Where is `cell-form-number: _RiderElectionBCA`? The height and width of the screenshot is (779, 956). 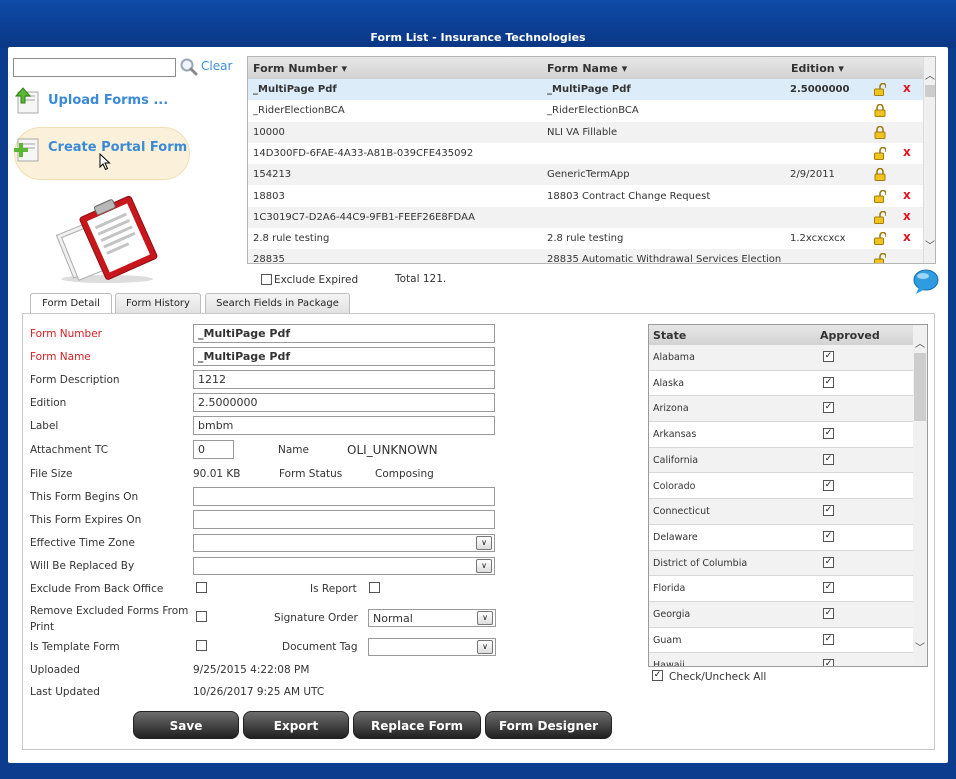
cell-form-number: _RiderElectionBCA is located at coordinates (299, 111).